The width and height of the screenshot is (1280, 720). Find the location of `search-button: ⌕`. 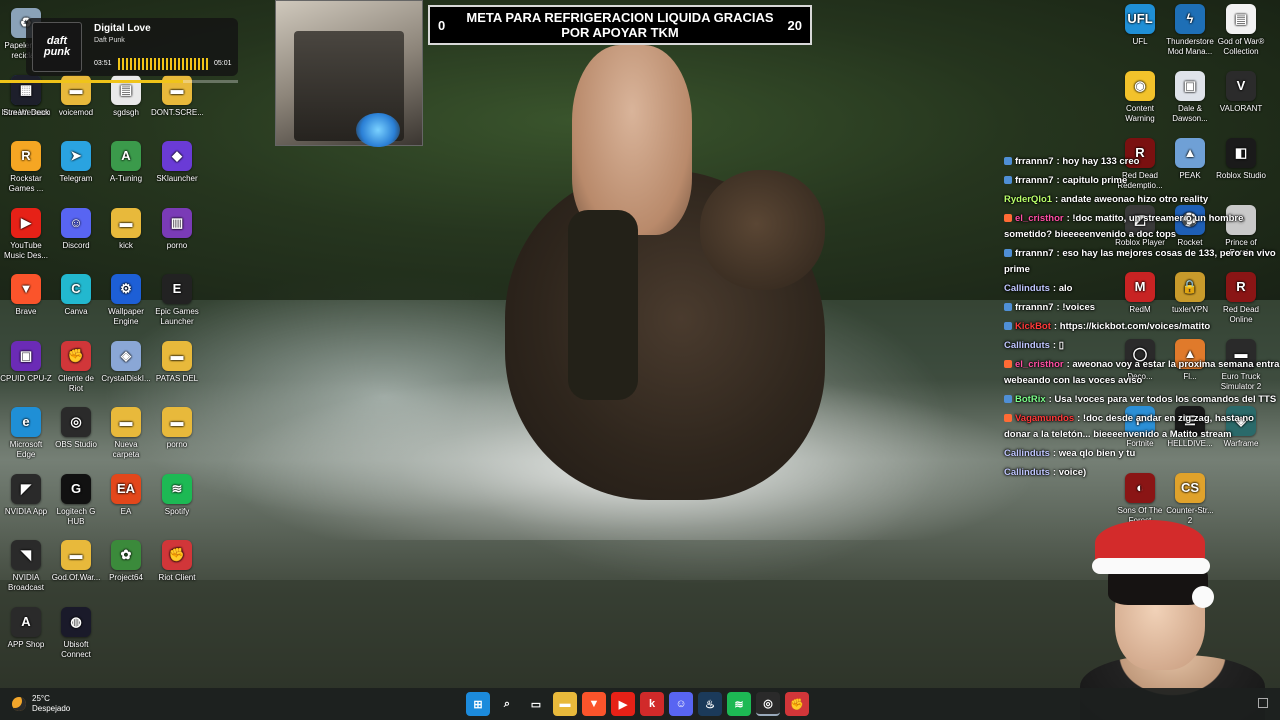

search-button: ⌕ is located at coordinates (507, 704).